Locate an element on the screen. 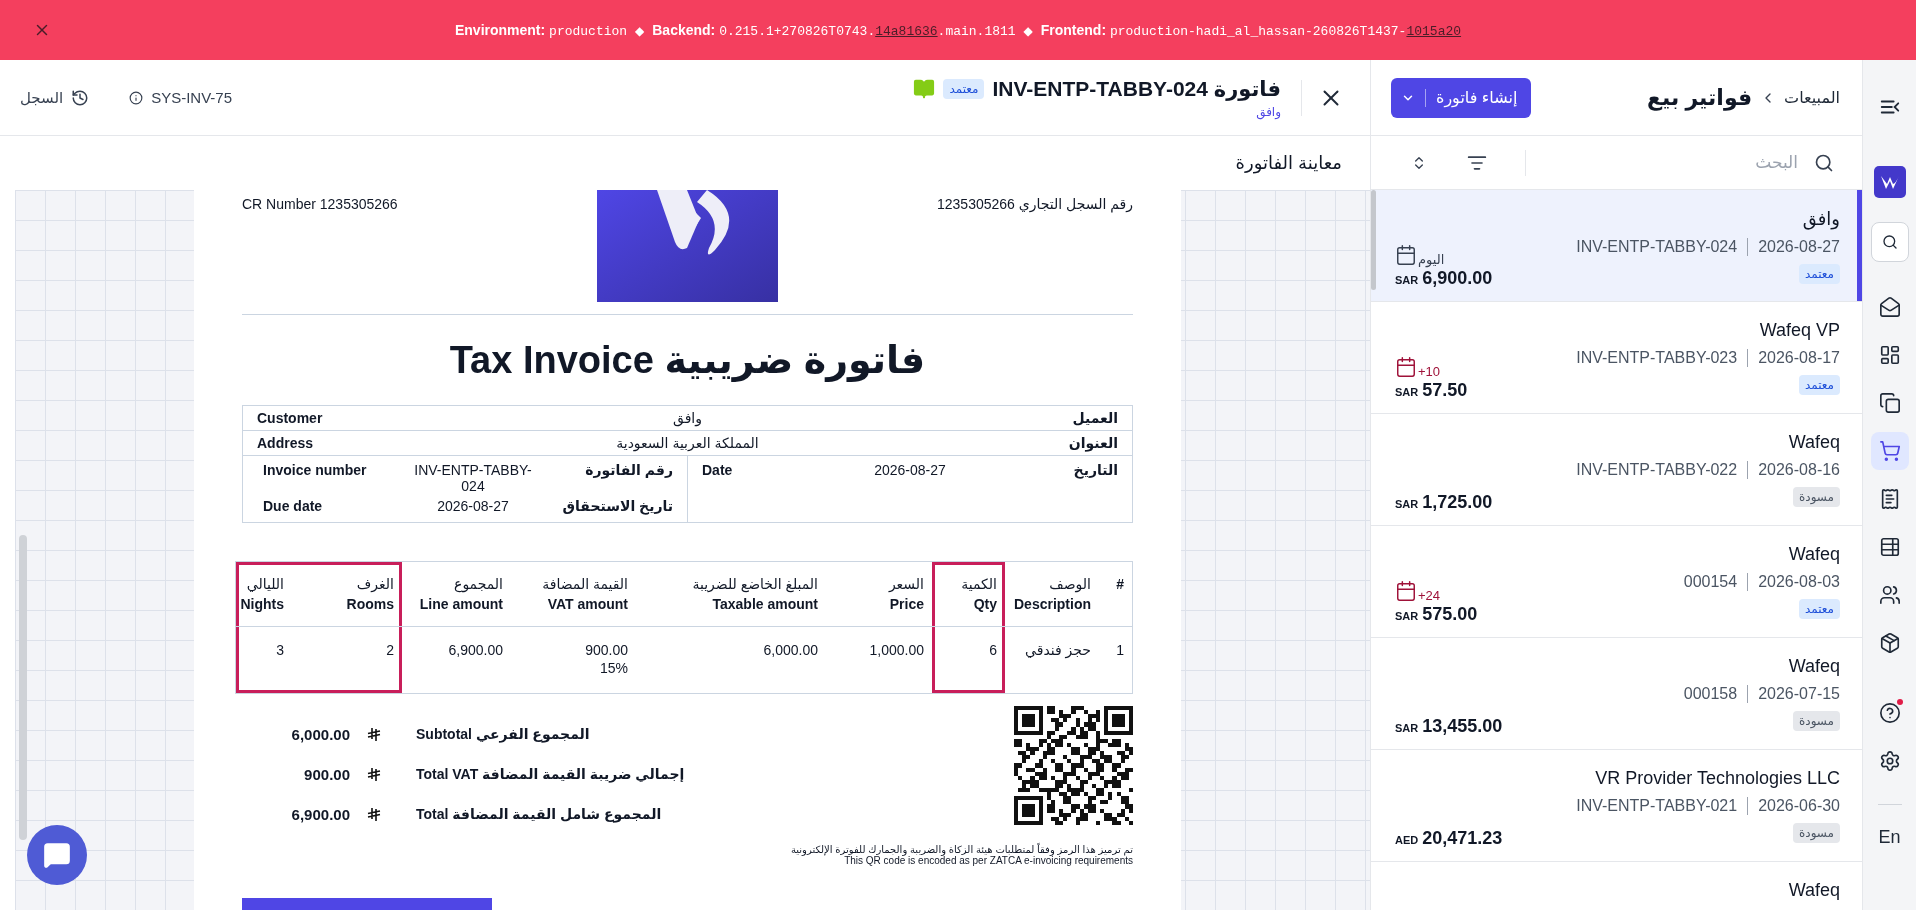 This screenshot has height=910, width=1916. commit-link: 14a81636 is located at coordinates (906, 31).